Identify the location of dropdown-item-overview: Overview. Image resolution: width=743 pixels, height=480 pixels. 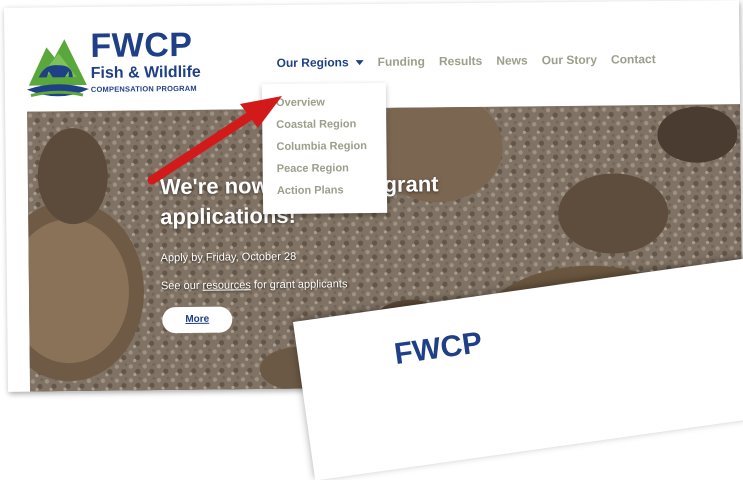
(324, 102).